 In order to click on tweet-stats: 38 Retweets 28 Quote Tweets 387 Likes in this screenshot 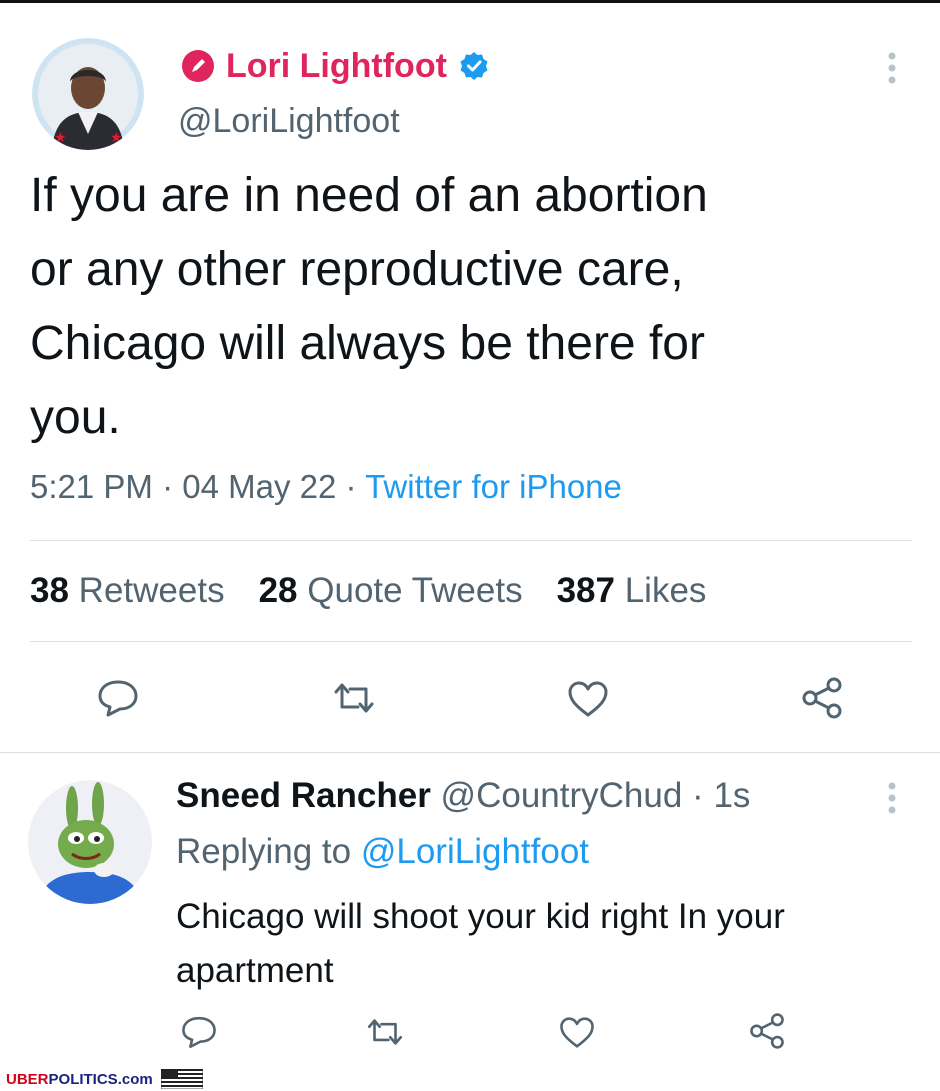, I will do `click(368, 591)`.